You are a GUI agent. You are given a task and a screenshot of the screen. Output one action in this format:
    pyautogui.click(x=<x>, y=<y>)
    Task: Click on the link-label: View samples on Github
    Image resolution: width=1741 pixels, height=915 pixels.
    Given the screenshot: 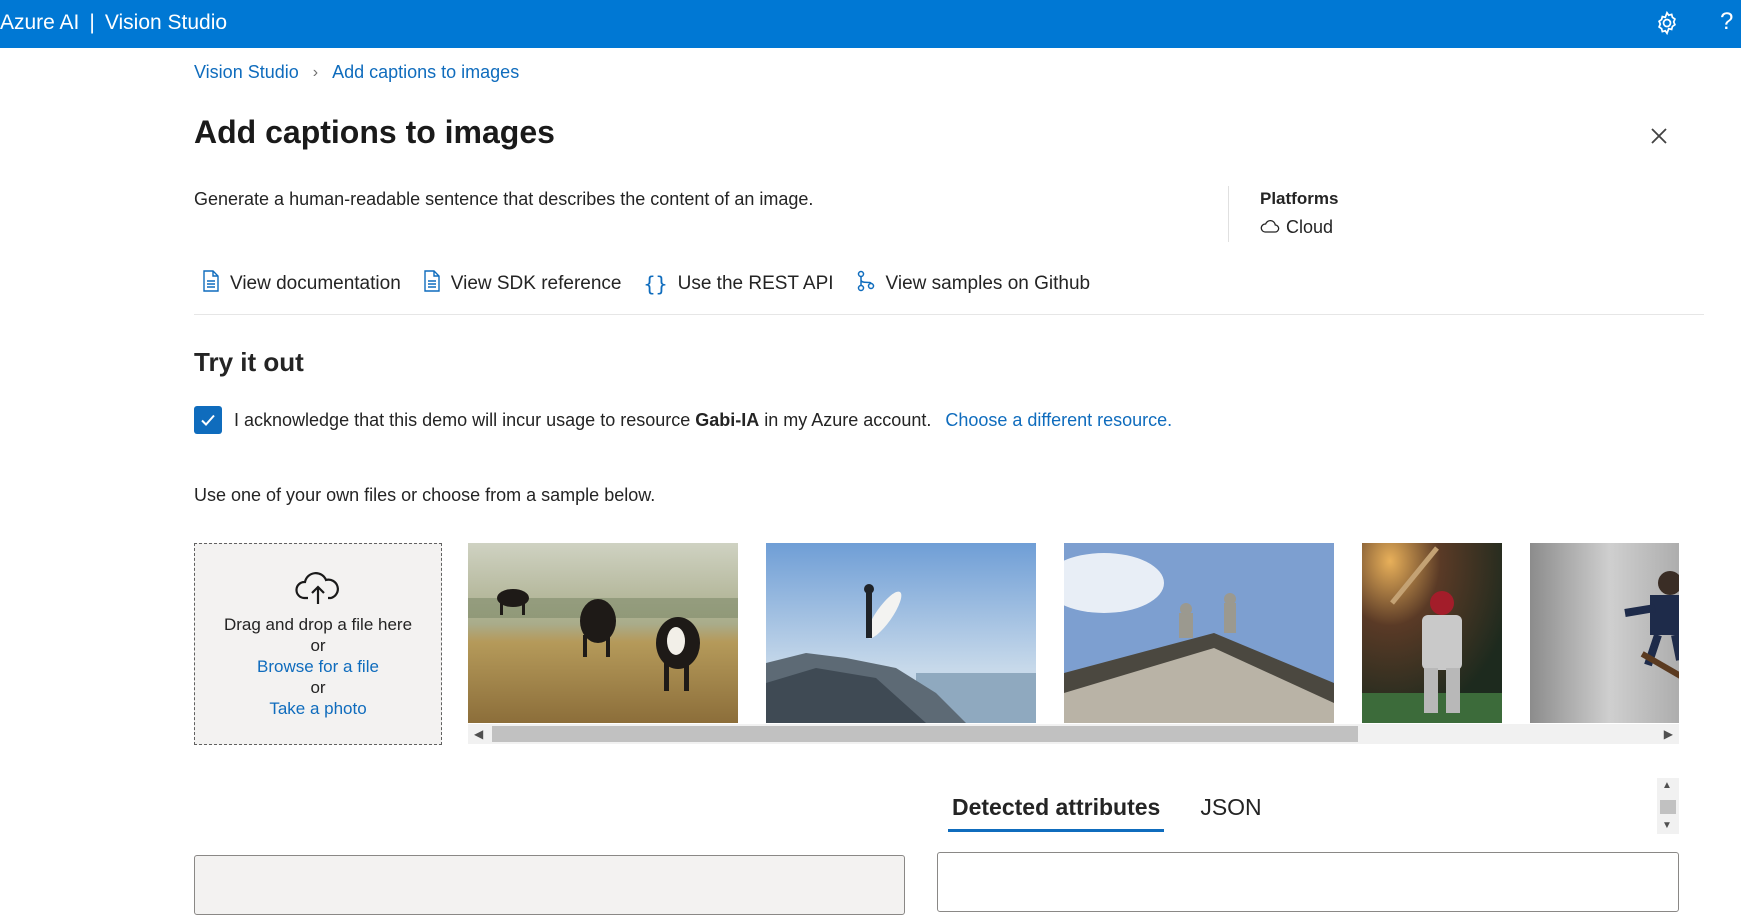 What is the action you would take?
    pyautogui.click(x=988, y=283)
    